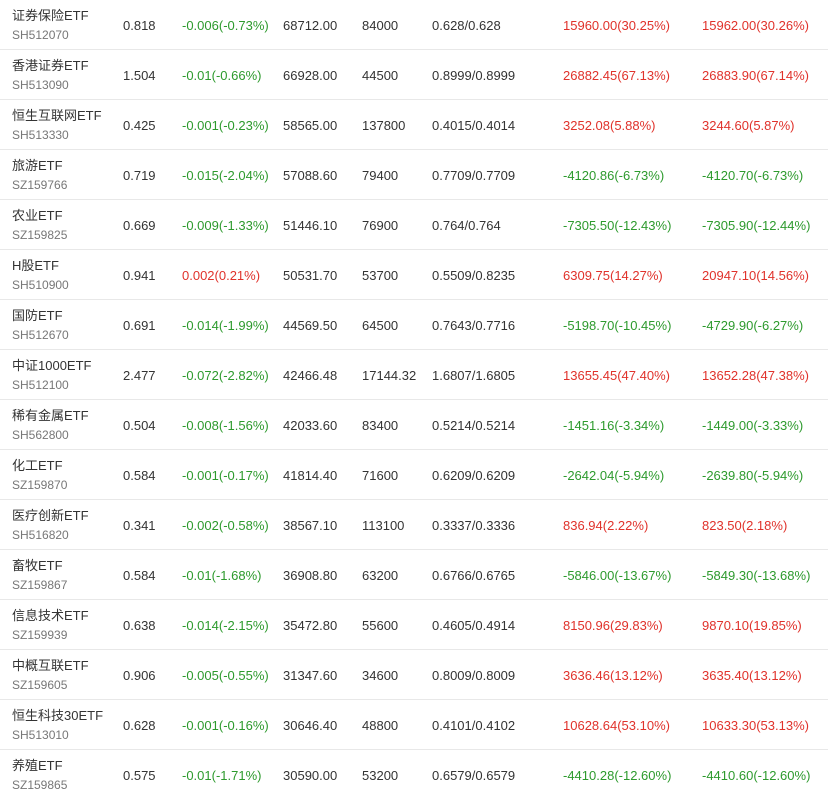  I want to click on bid-ask-cell: 0.7643/0.7716, so click(474, 325).